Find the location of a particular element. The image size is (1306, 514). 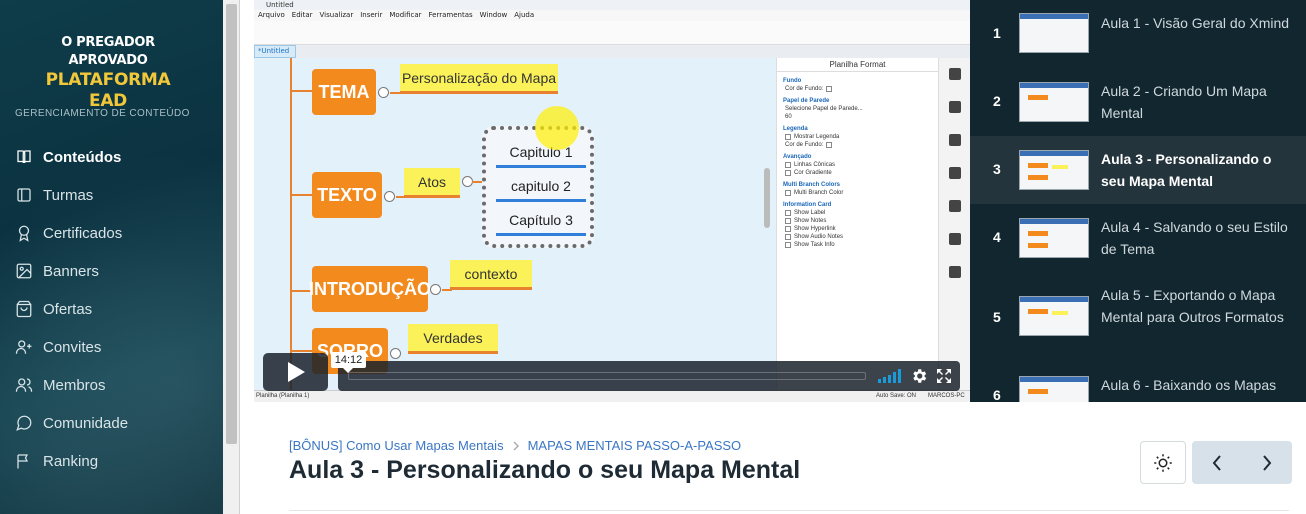

xmind-side-toolbar is located at coordinates (954, 224).